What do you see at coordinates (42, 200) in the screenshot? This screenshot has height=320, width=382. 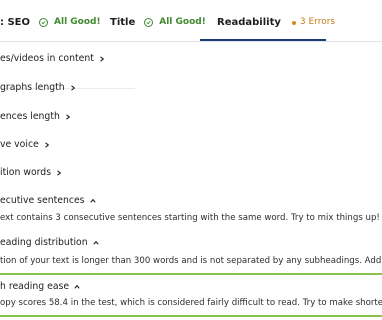 I see `check-label: ecutive sentences` at bounding box center [42, 200].